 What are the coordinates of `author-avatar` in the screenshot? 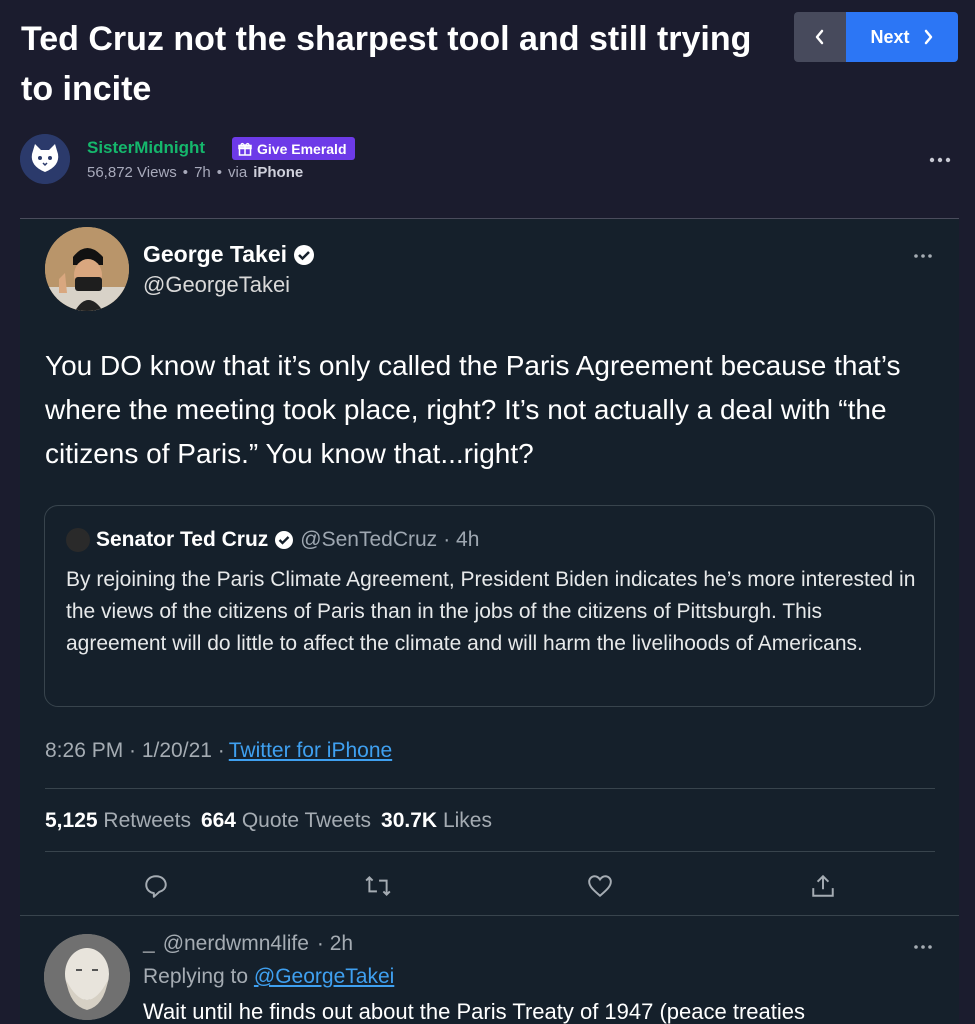 It's located at (45, 159).